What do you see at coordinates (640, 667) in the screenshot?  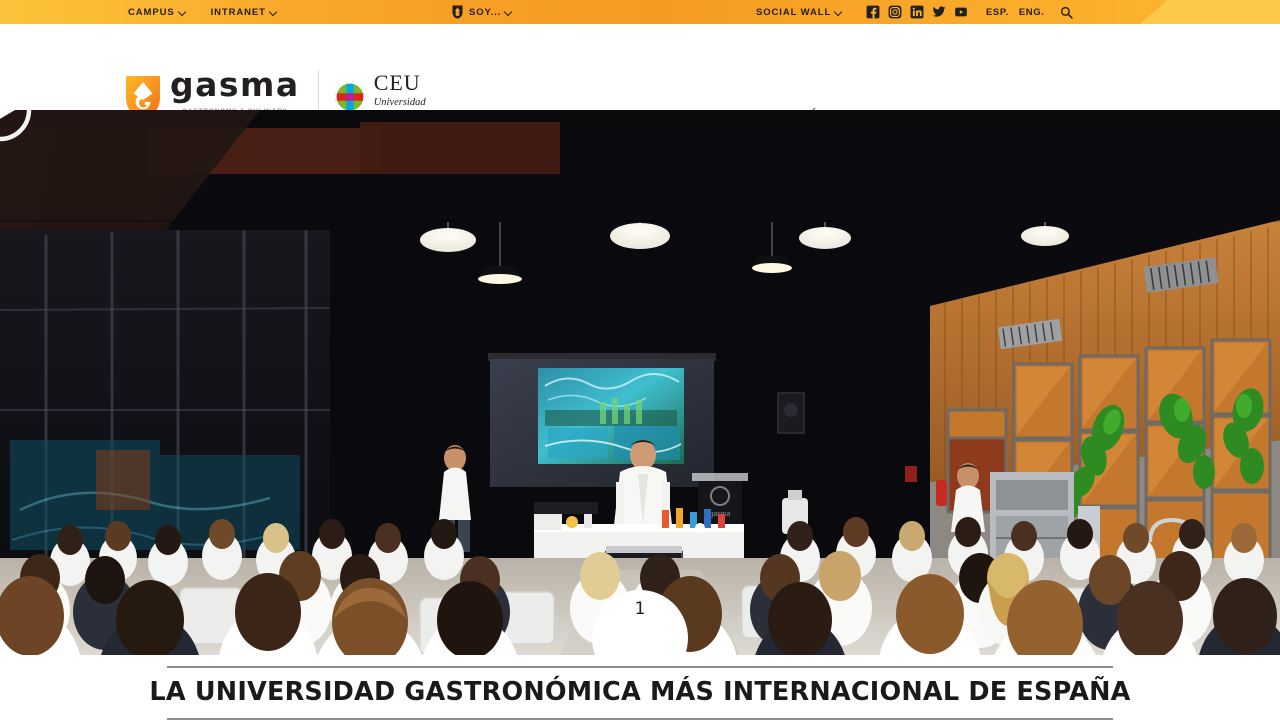 I see `headline-rule-top` at bounding box center [640, 667].